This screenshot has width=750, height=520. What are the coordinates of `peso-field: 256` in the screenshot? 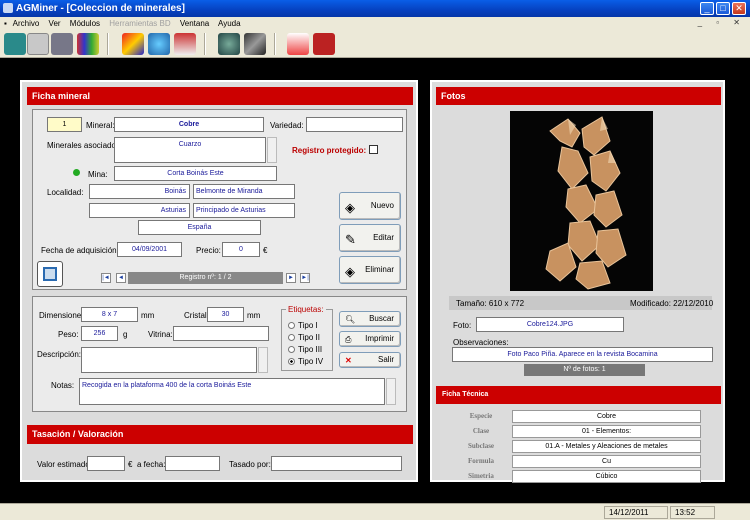 It's located at (99, 333).